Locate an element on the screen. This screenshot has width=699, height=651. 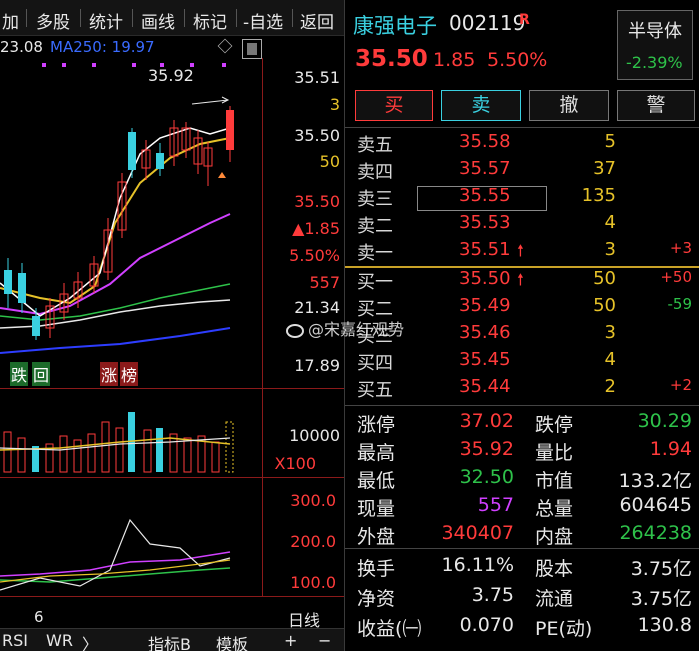
stat-label: 收益(㈠ is located at coordinates (389, 629).